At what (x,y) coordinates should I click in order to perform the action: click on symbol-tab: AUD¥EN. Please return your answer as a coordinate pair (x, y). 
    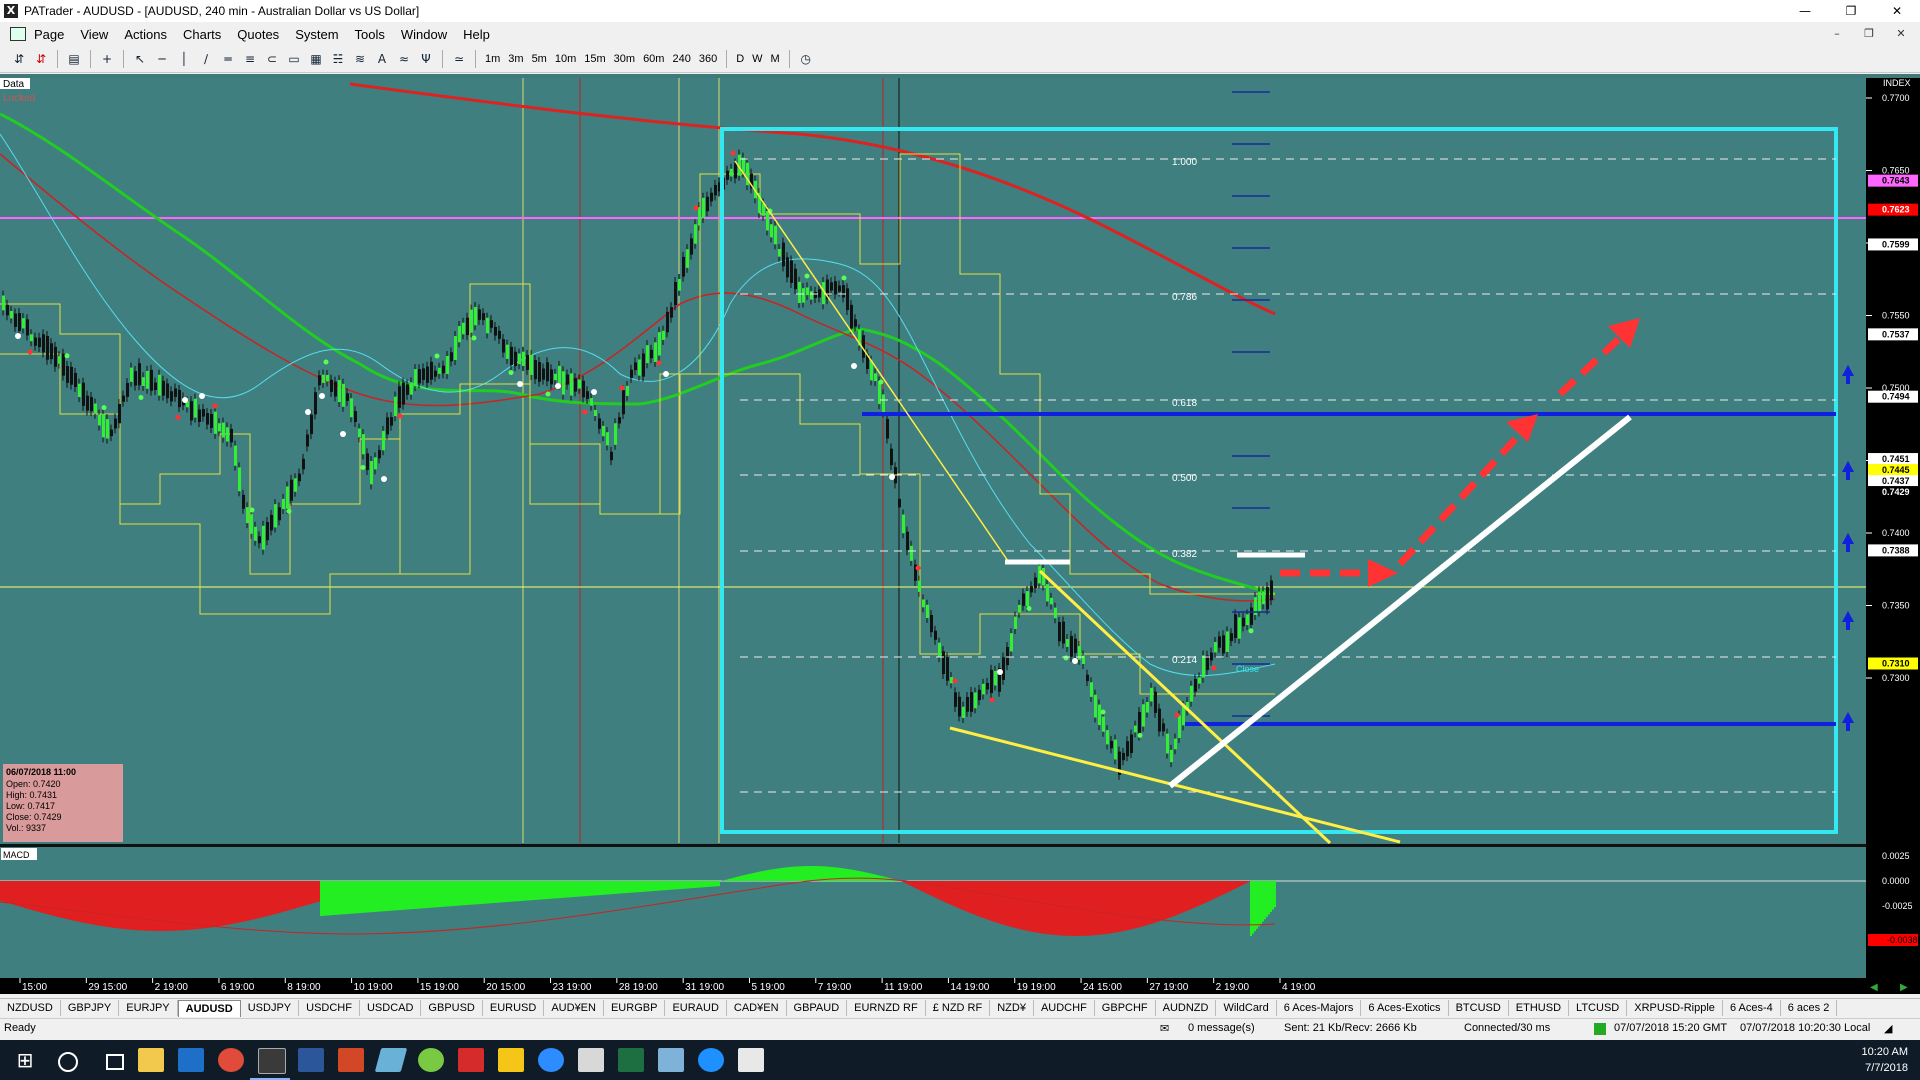
    Looking at the image, I should click on (574, 1008).